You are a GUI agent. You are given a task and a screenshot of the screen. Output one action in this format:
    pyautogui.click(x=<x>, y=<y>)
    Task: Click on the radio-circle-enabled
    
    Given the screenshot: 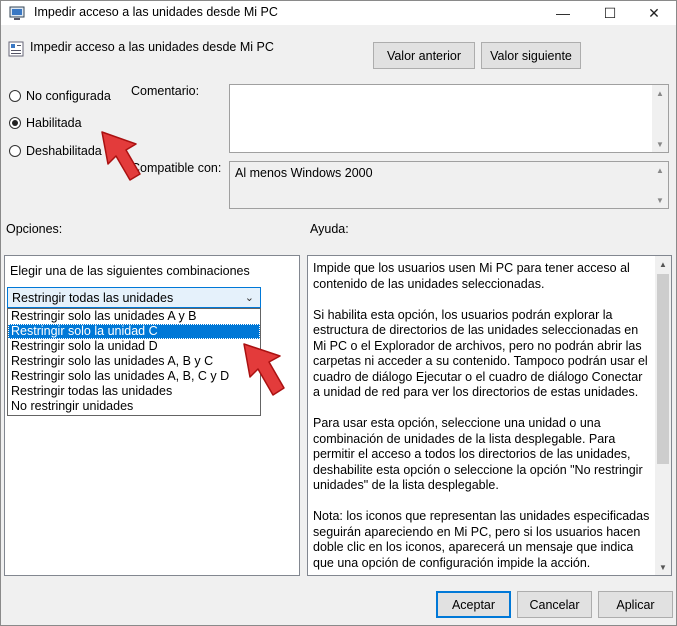 What is the action you would take?
    pyautogui.click(x=15, y=123)
    